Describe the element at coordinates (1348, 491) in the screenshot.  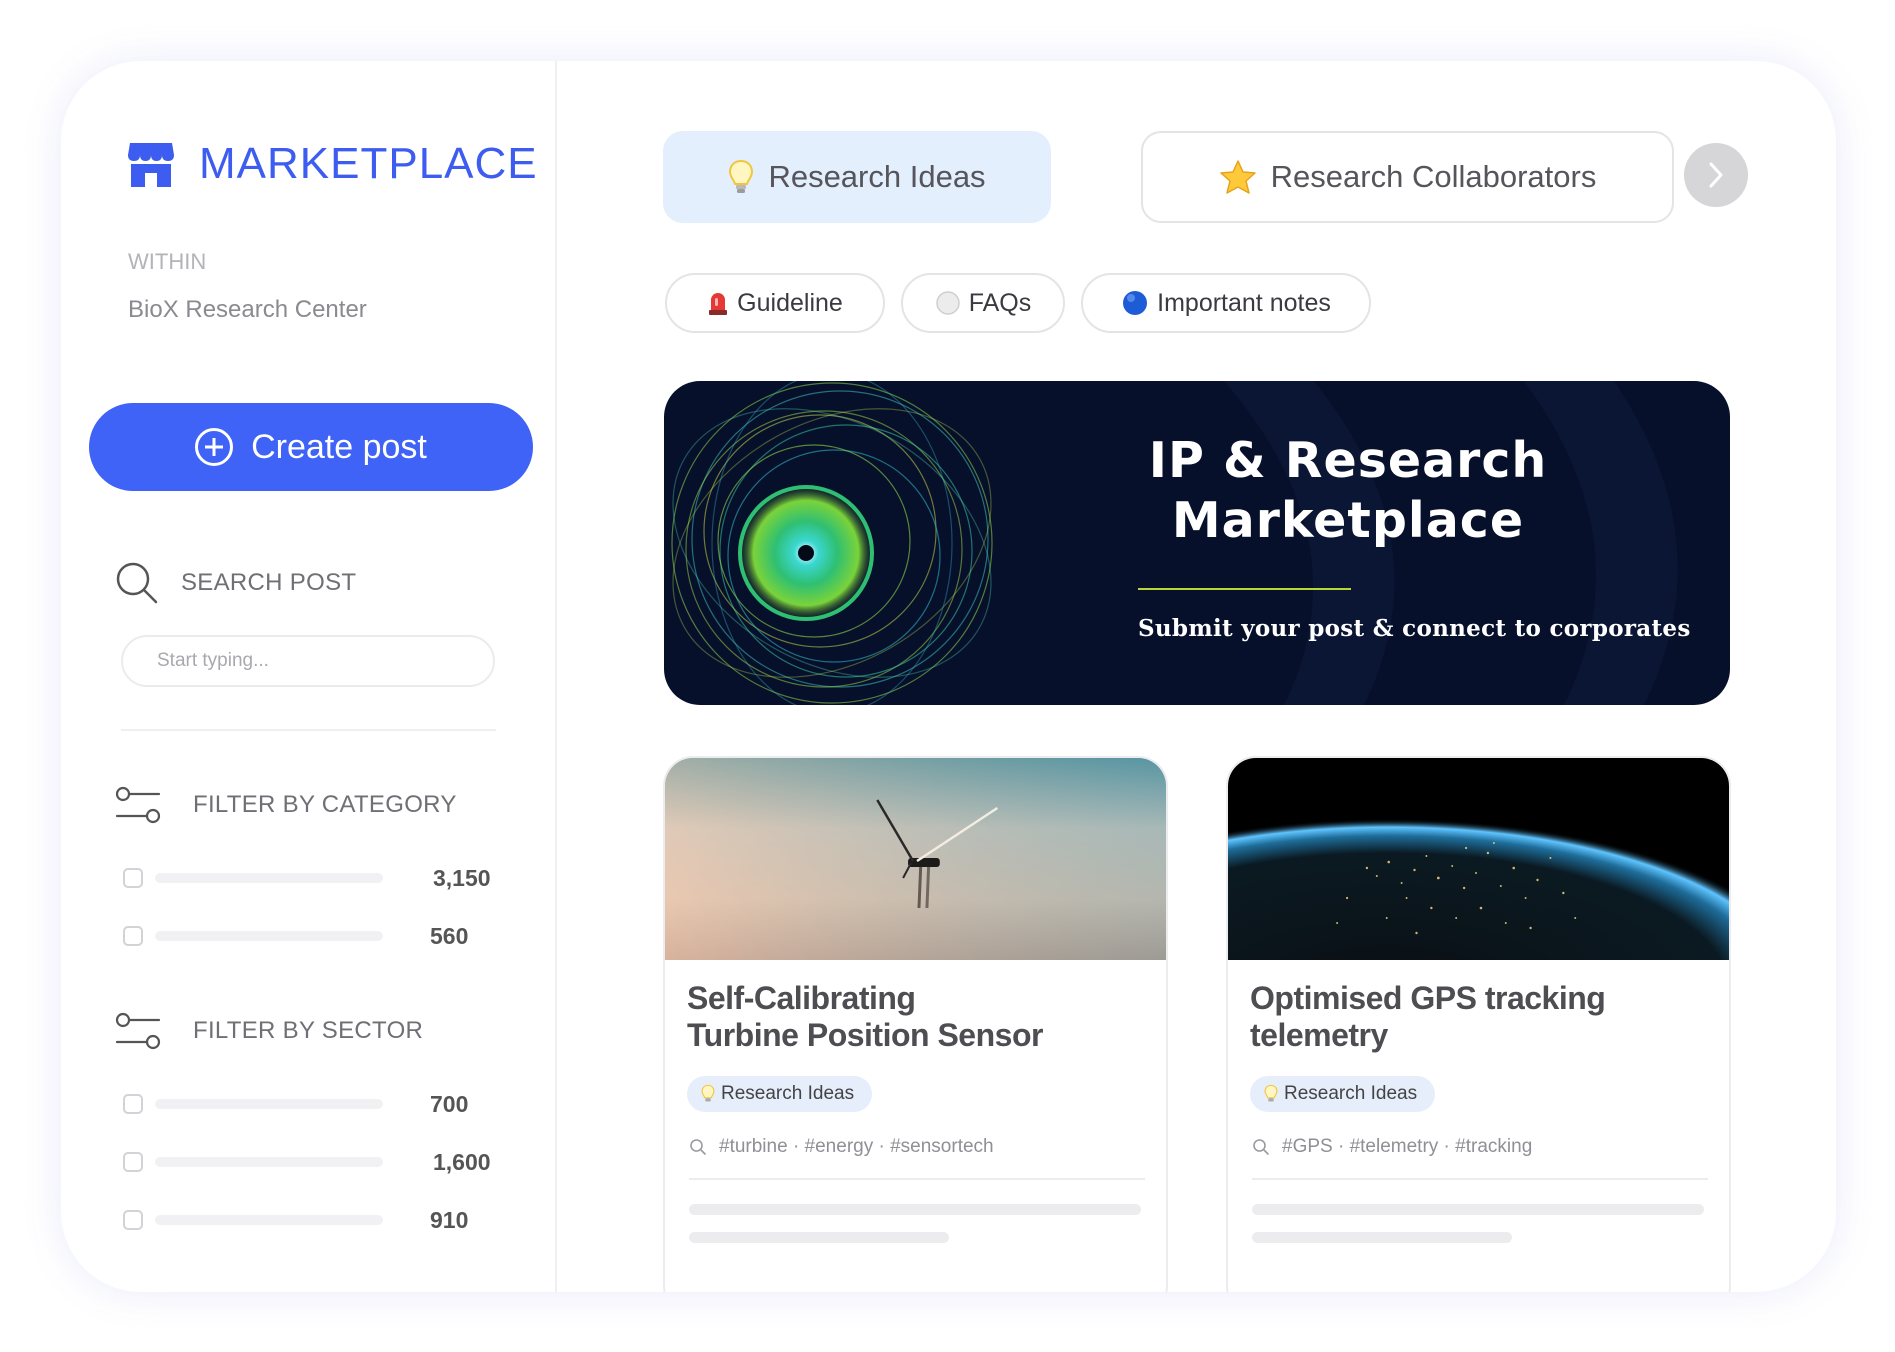
I see `banner-title: IP & Research Marketplace` at that location.